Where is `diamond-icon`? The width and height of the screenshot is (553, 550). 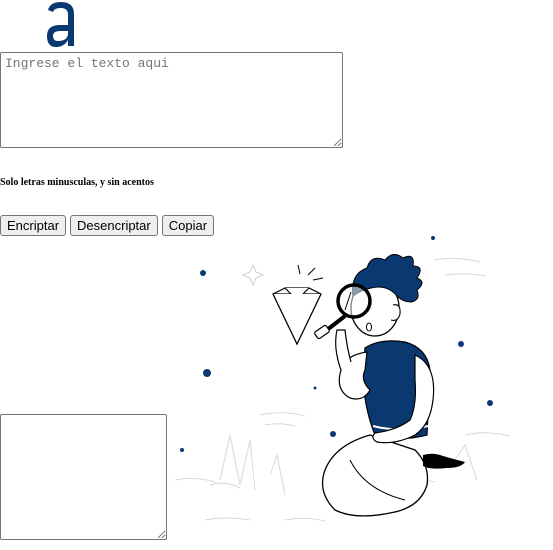 diamond-icon is located at coordinates (297, 316).